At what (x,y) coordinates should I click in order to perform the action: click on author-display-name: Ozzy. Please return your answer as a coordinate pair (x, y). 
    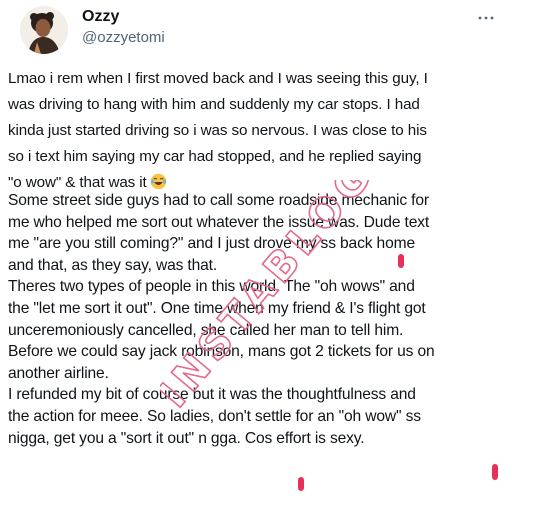
    Looking at the image, I should click on (100, 17).